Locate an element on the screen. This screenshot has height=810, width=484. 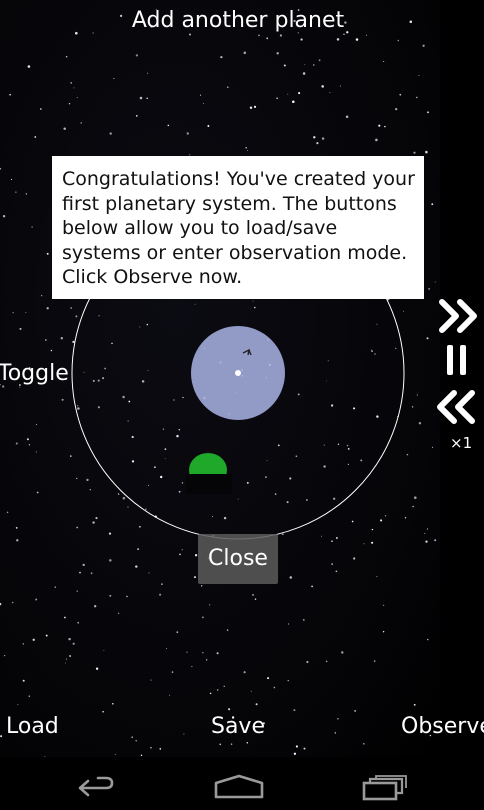
pause-icon is located at coordinates (456, 360).